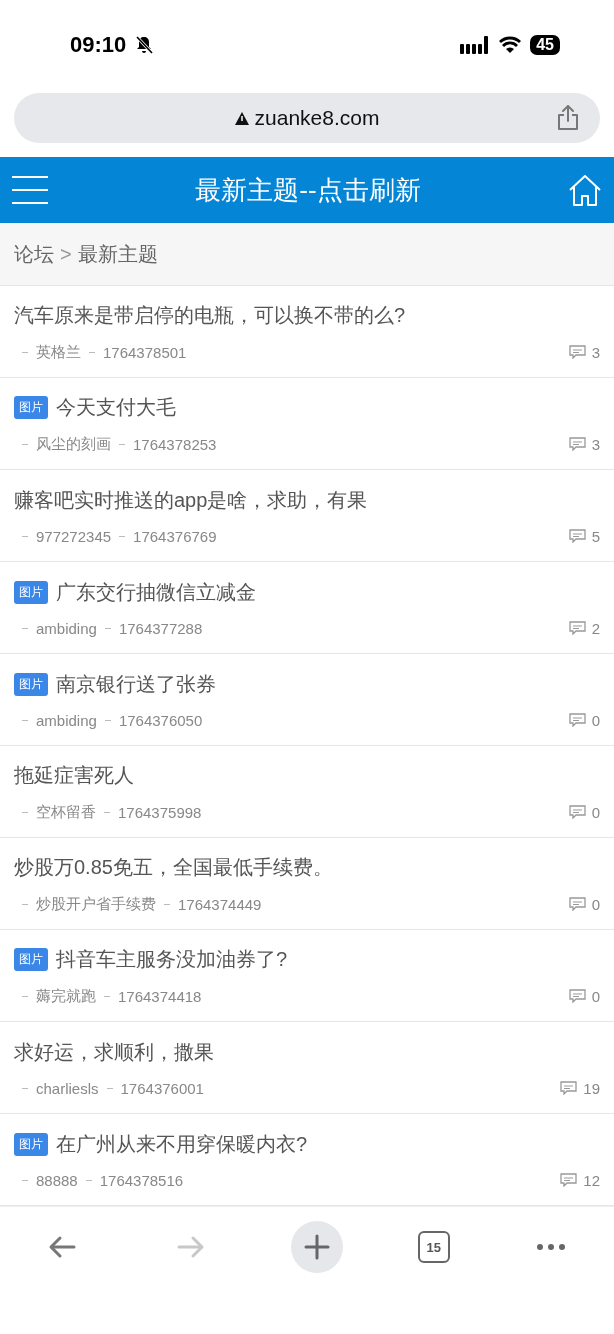 This screenshot has height=1334, width=614. What do you see at coordinates (74, 775) in the screenshot?
I see `thread-title: 拖延症害死人` at bounding box center [74, 775].